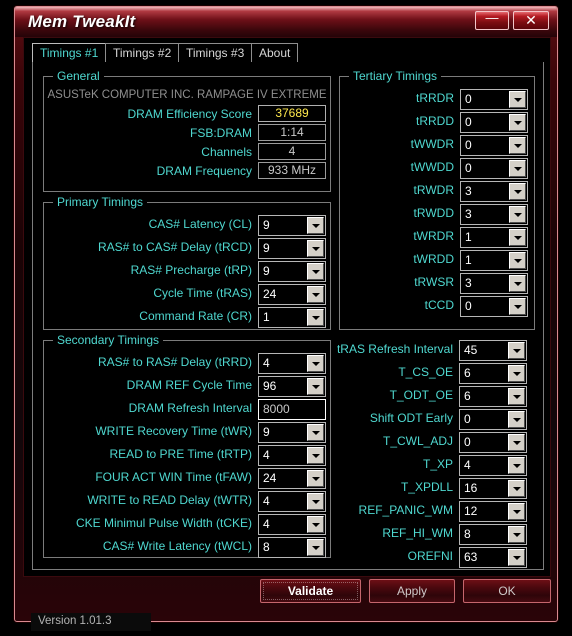 The height and width of the screenshot is (636, 572). I want to click on tab-strip: Timings #1 Timings #2 Timings #3 About, so click(288, 53).